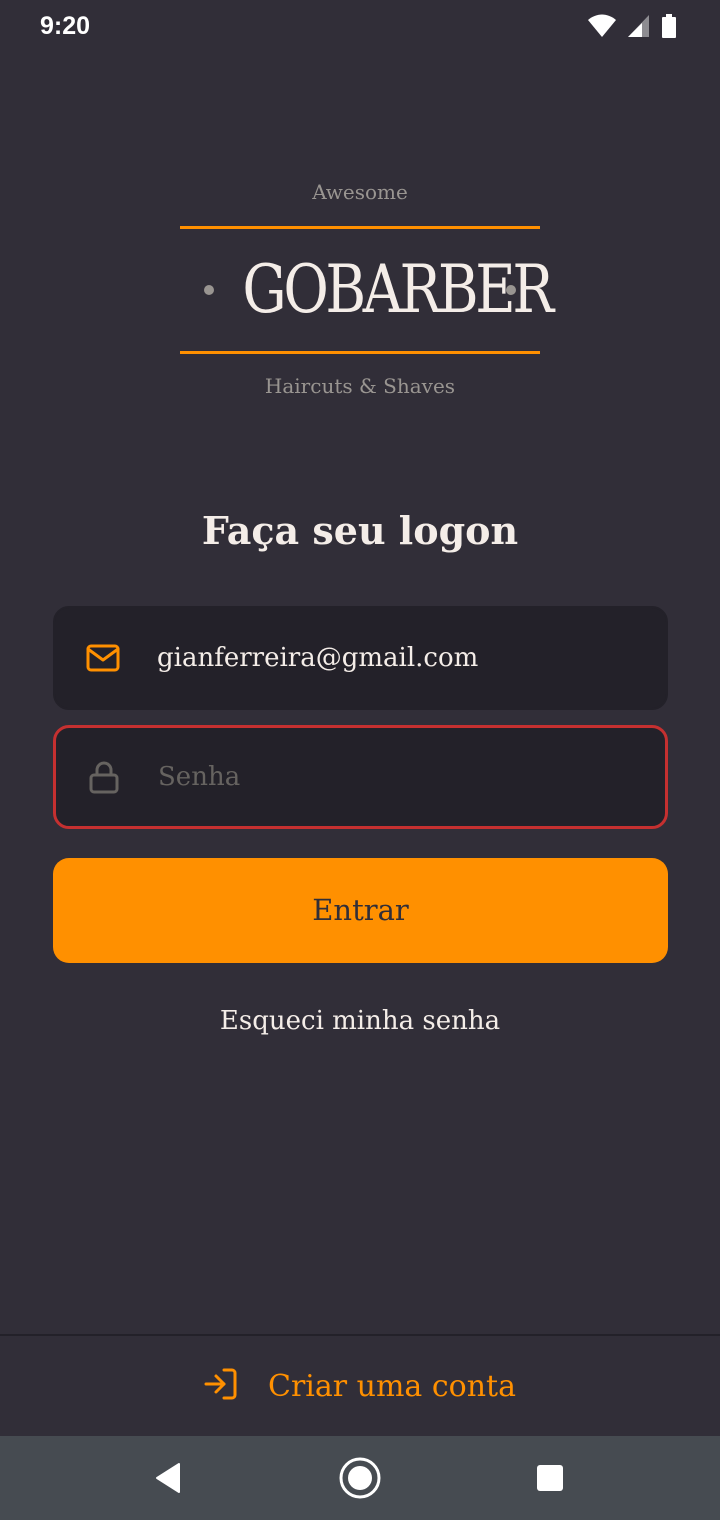 Image resolution: width=720 pixels, height=1520 pixels. What do you see at coordinates (104, 777) in the screenshot?
I see `lock-icon` at bounding box center [104, 777].